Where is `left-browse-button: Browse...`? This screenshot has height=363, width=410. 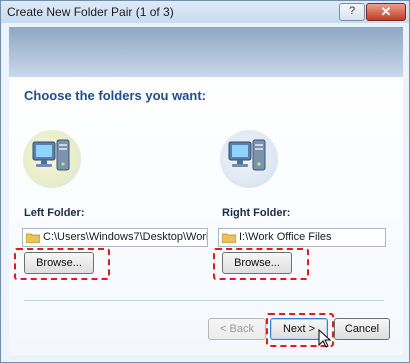 left-browse-button: Browse... is located at coordinates (59, 263).